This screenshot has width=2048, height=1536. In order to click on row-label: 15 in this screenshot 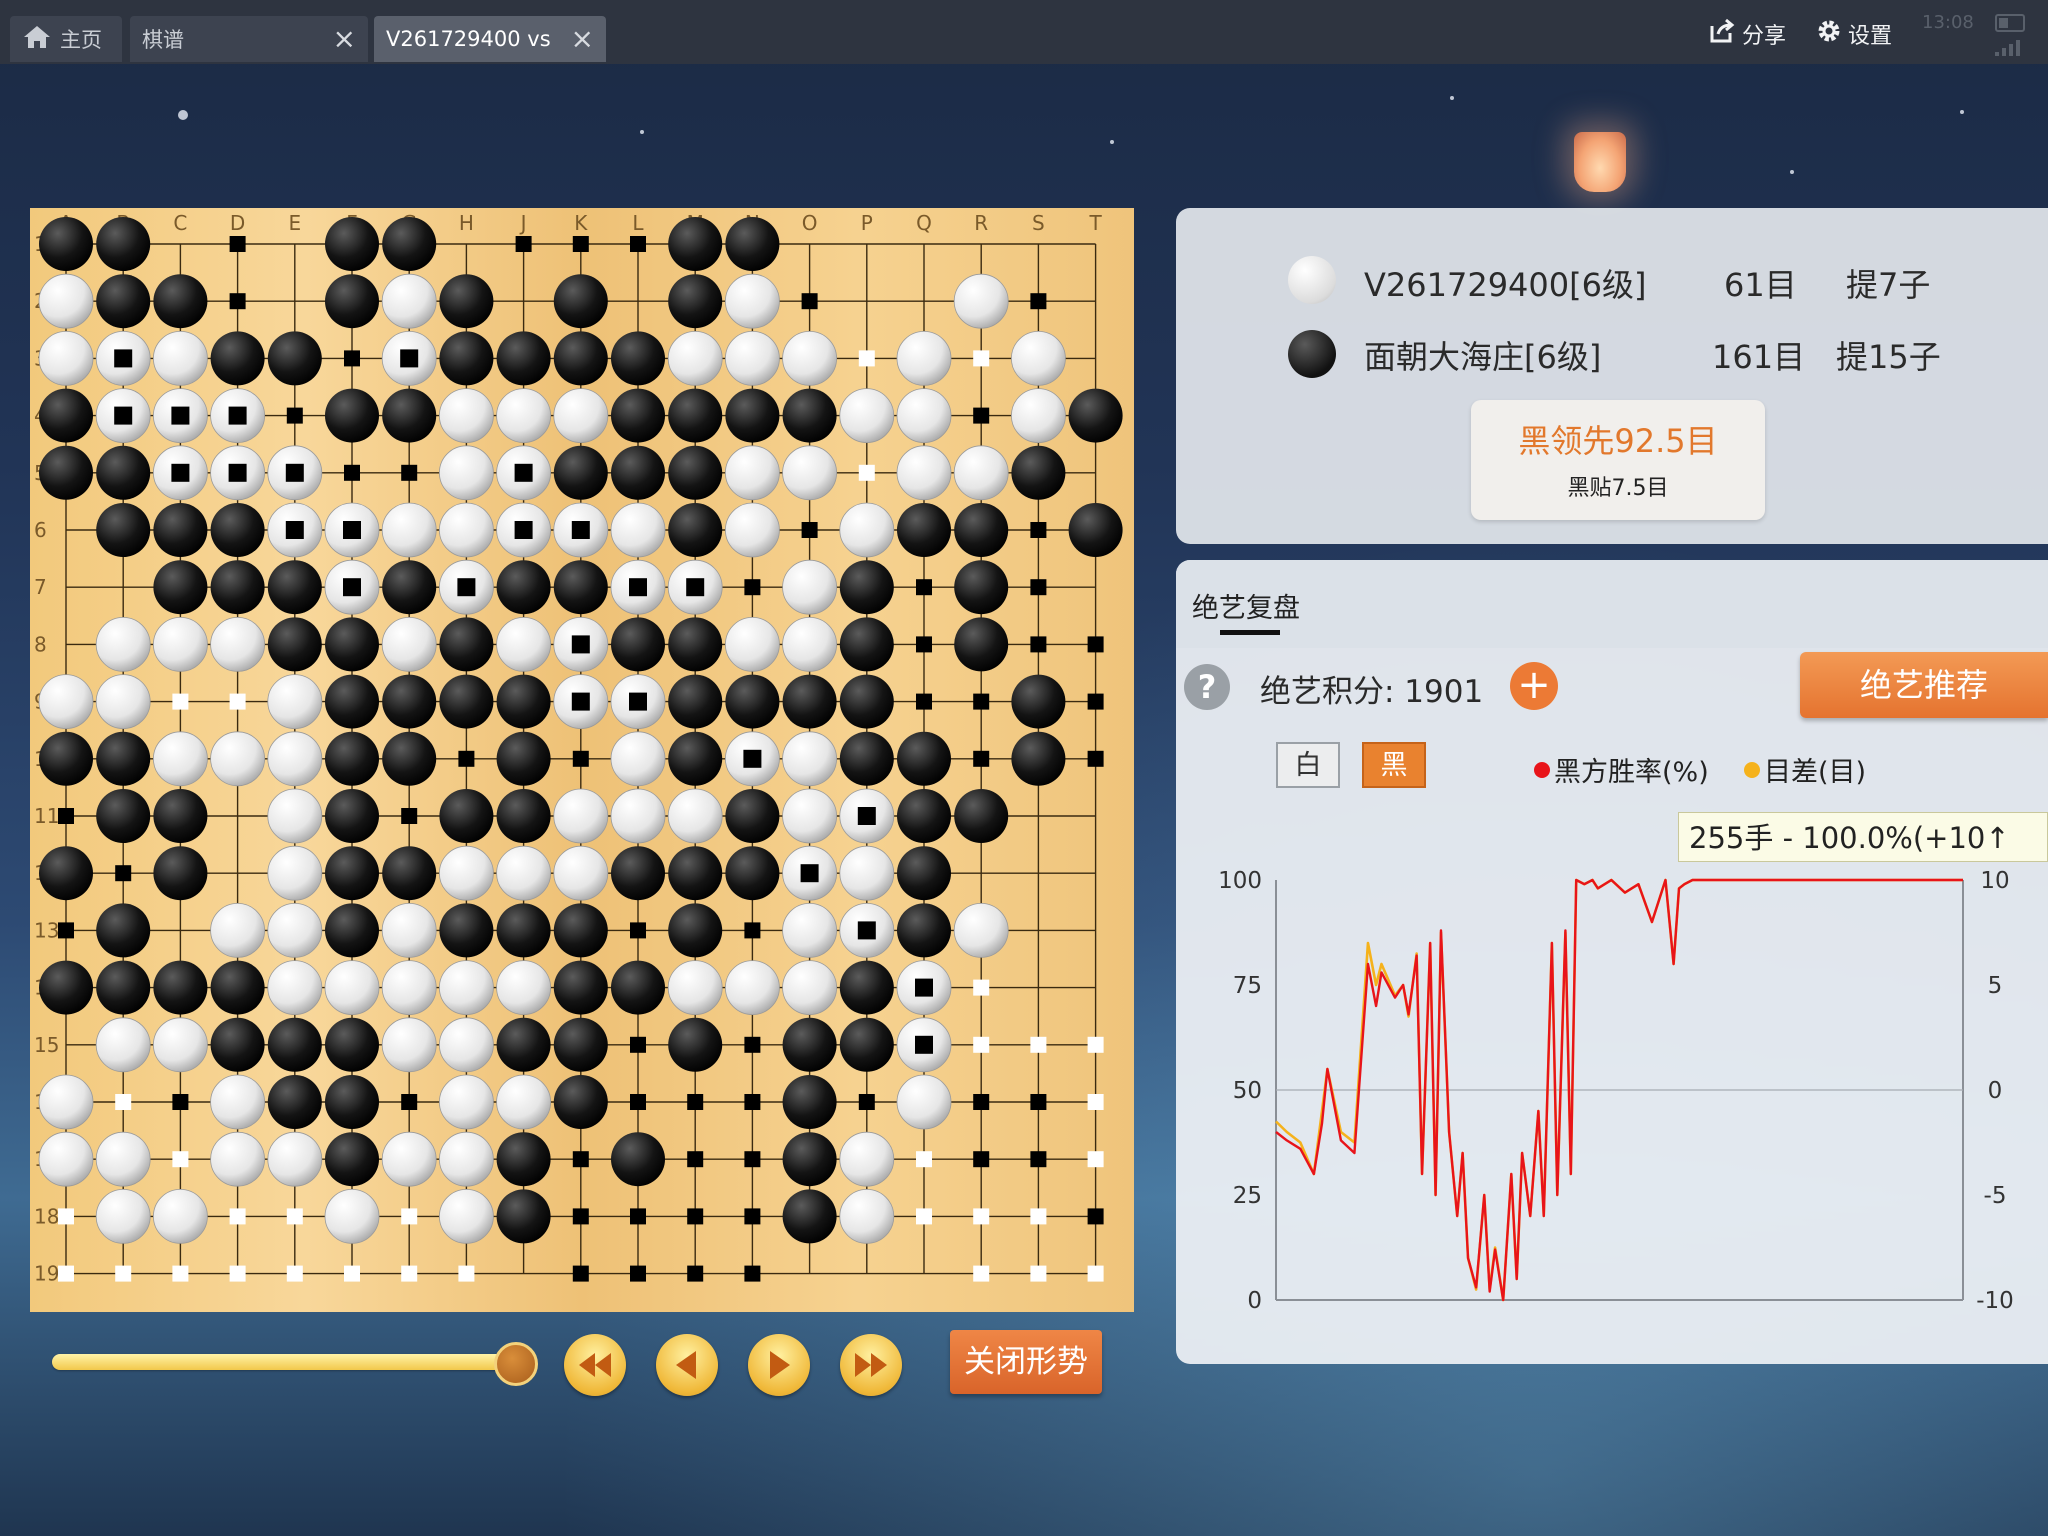, I will do `click(46, 1045)`.